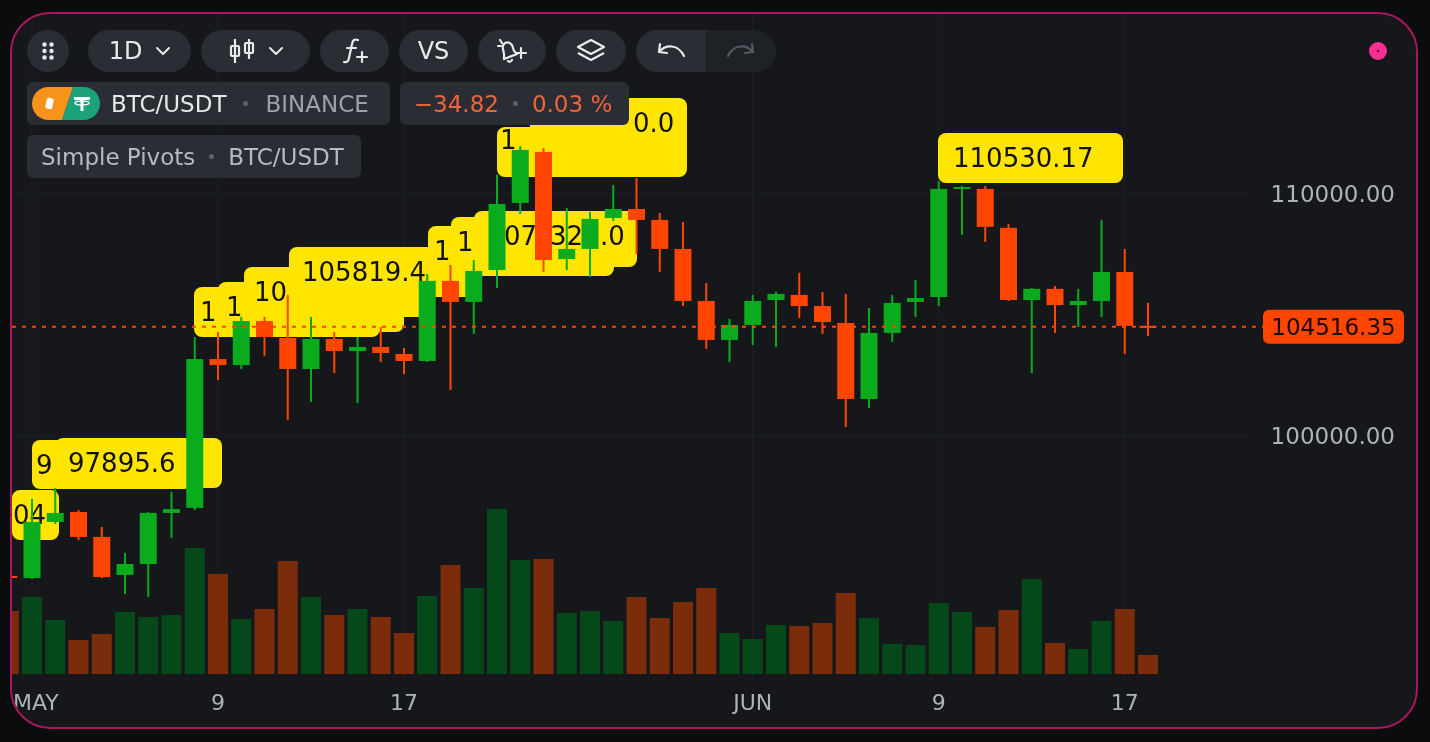  Describe the element at coordinates (753, 702) in the screenshot. I see `date-axis-label: JUN` at that location.